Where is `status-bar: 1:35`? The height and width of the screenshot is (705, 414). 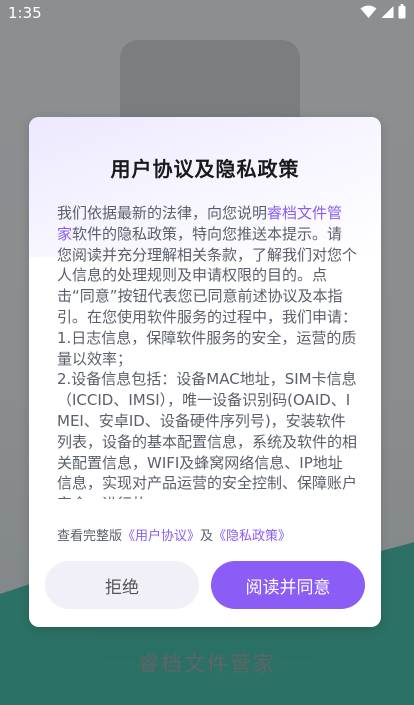
status-bar: 1:35 is located at coordinates (207, 13).